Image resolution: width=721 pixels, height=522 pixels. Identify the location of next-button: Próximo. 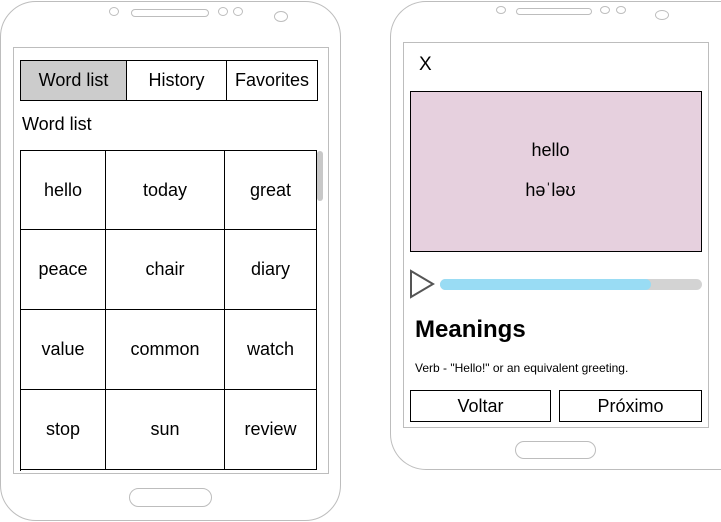
(630, 406).